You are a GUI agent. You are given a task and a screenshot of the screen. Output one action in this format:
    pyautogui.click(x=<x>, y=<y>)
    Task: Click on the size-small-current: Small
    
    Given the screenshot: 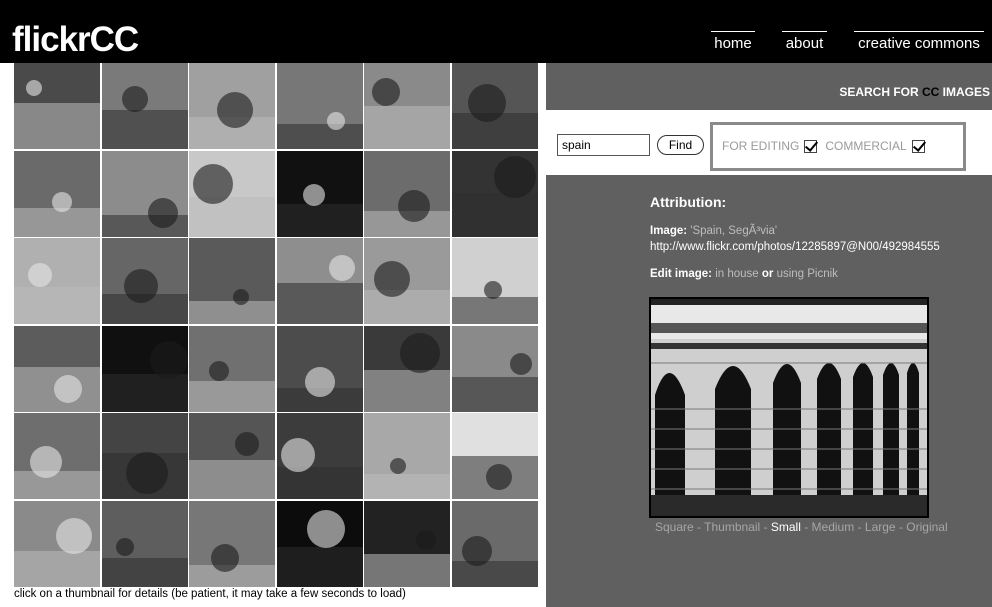 What is the action you would take?
    pyautogui.click(x=785, y=527)
    